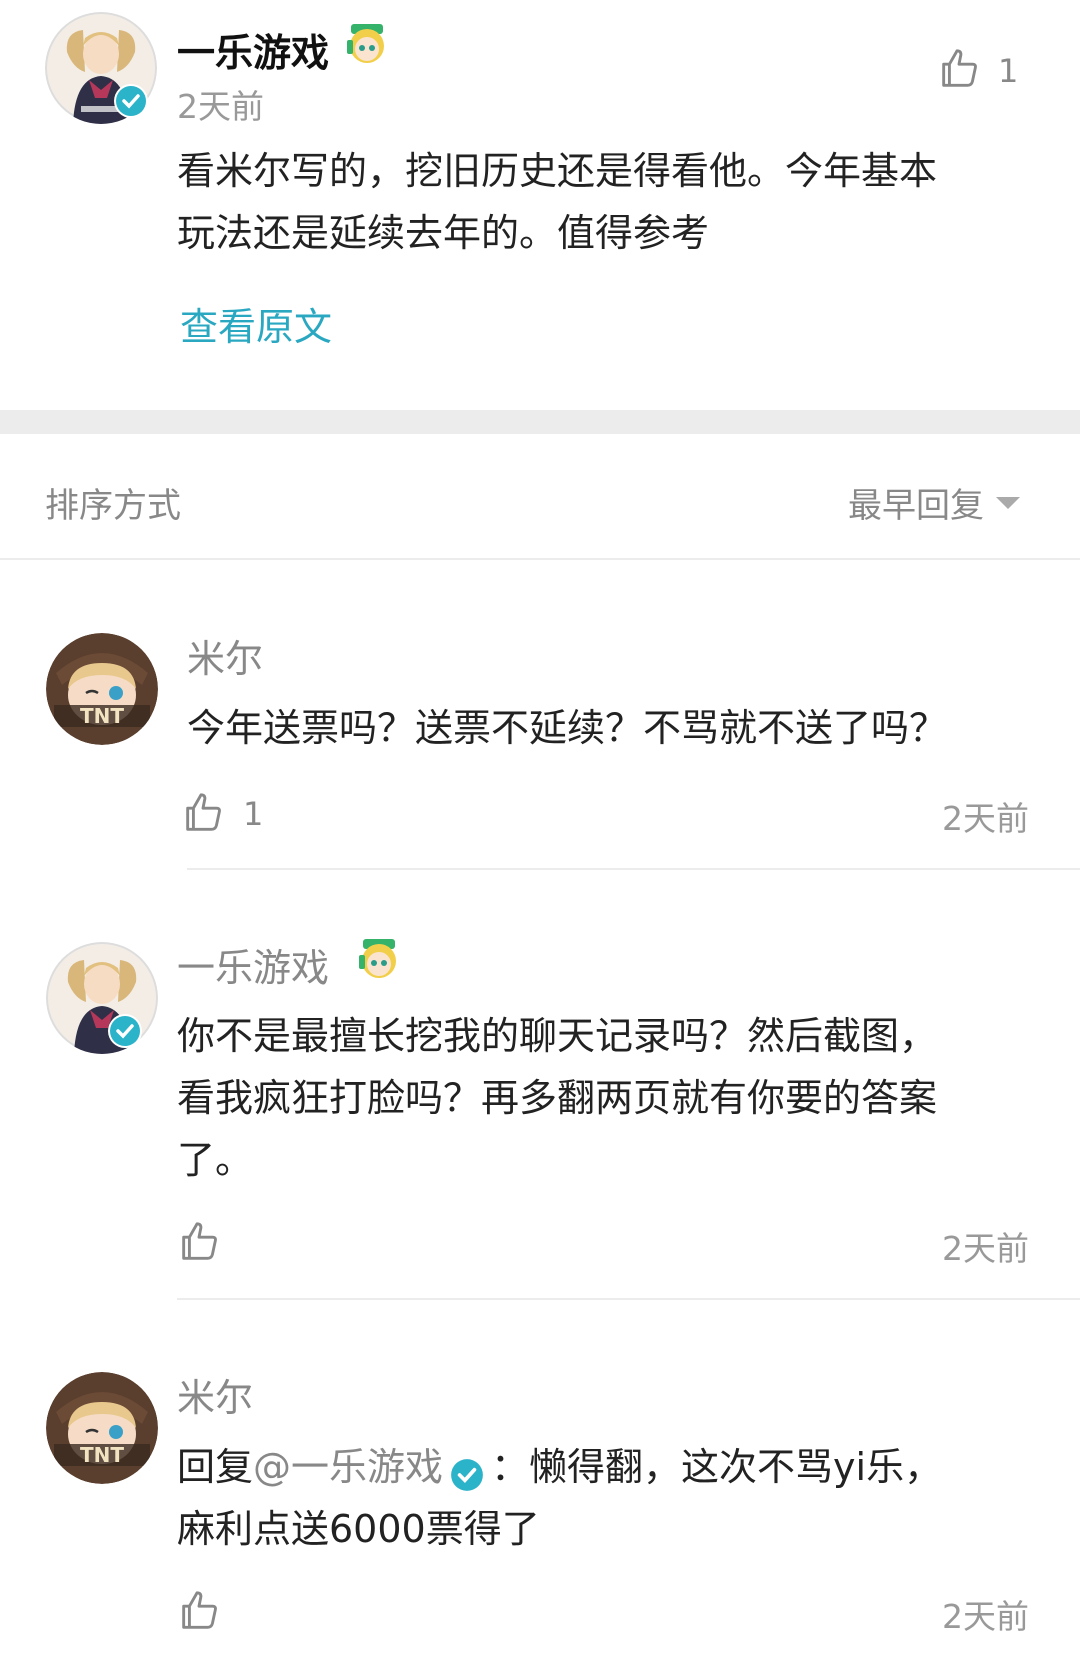 The width and height of the screenshot is (1080, 1667). What do you see at coordinates (113, 506) in the screenshot?
I see `sort-label: 排序方式` at bounding box center [113, 506].